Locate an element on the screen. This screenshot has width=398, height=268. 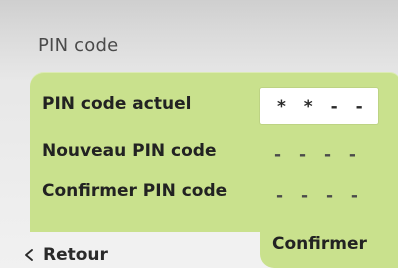
new-pin-label: Nouveau PIN code is located at coordinates (129, 151).